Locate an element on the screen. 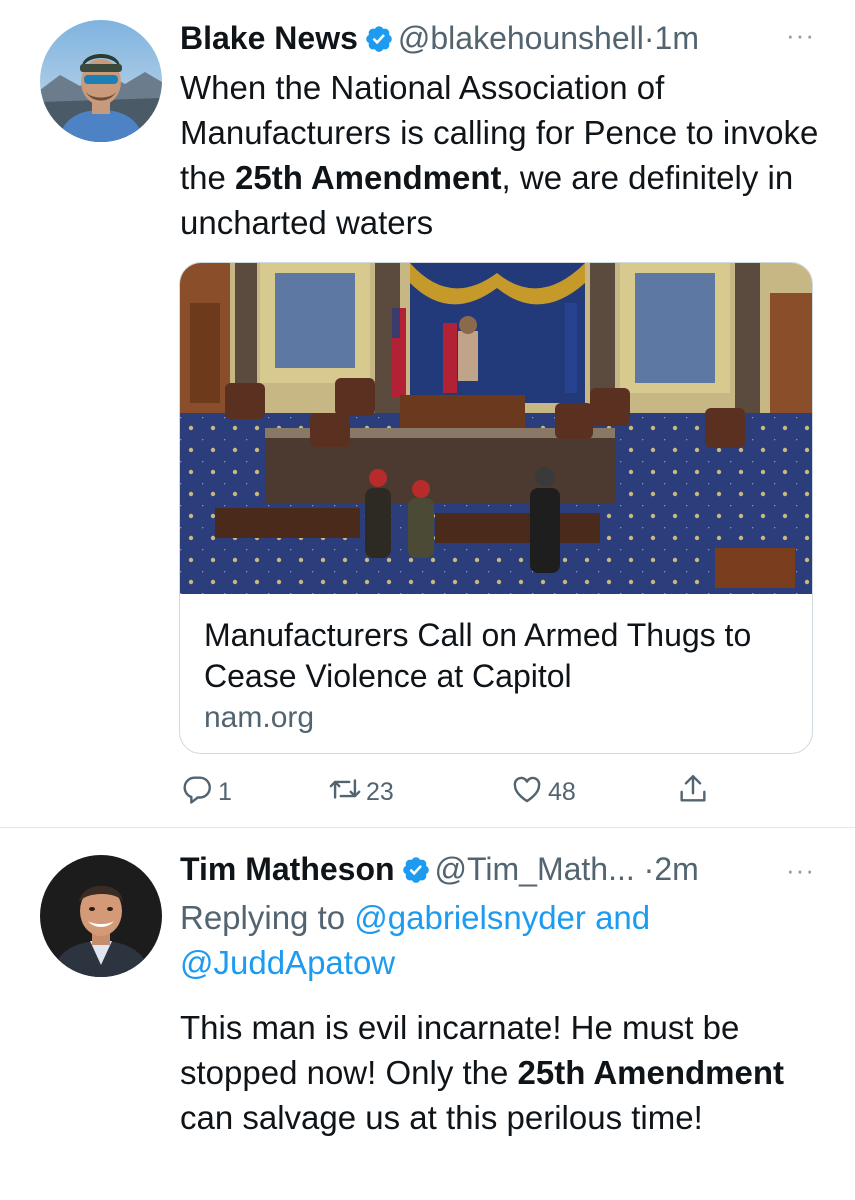 This screenshot has height=1200, width=855. reply-count: 1 is located at coordinates (225, 791).